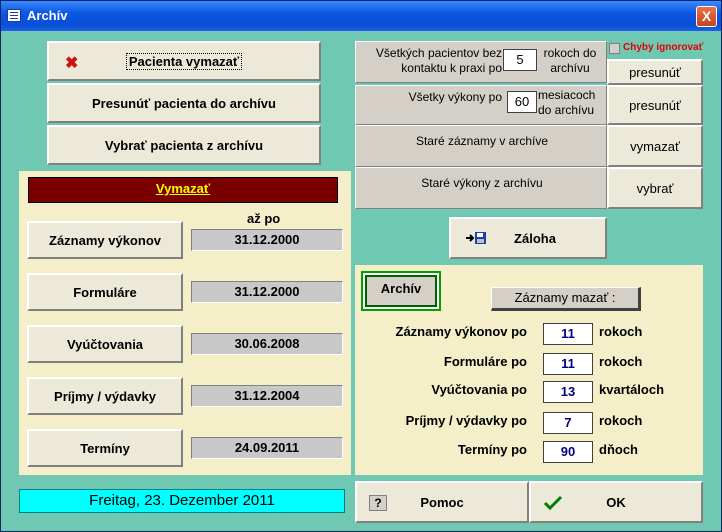  Describe the element at coordinates (105, 292) in the screenshot. I see `delete-forms-button: Formuláre` at that location.